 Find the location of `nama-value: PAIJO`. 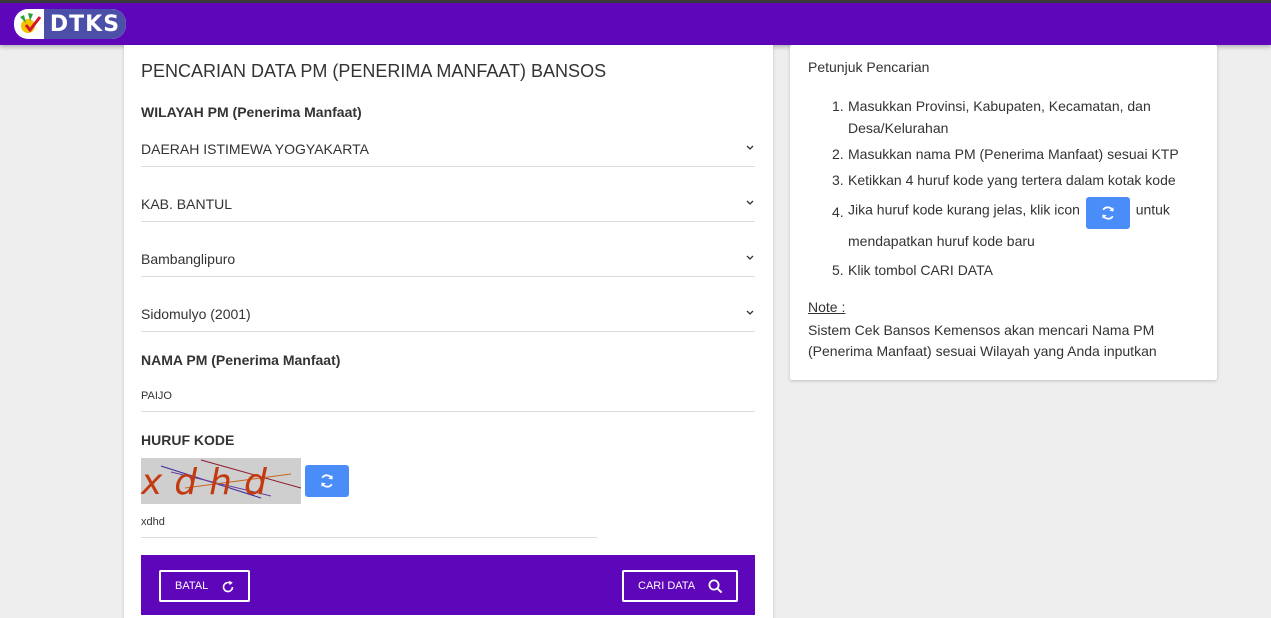

nama-value: PAIJO is located at coordinates (156, 396).